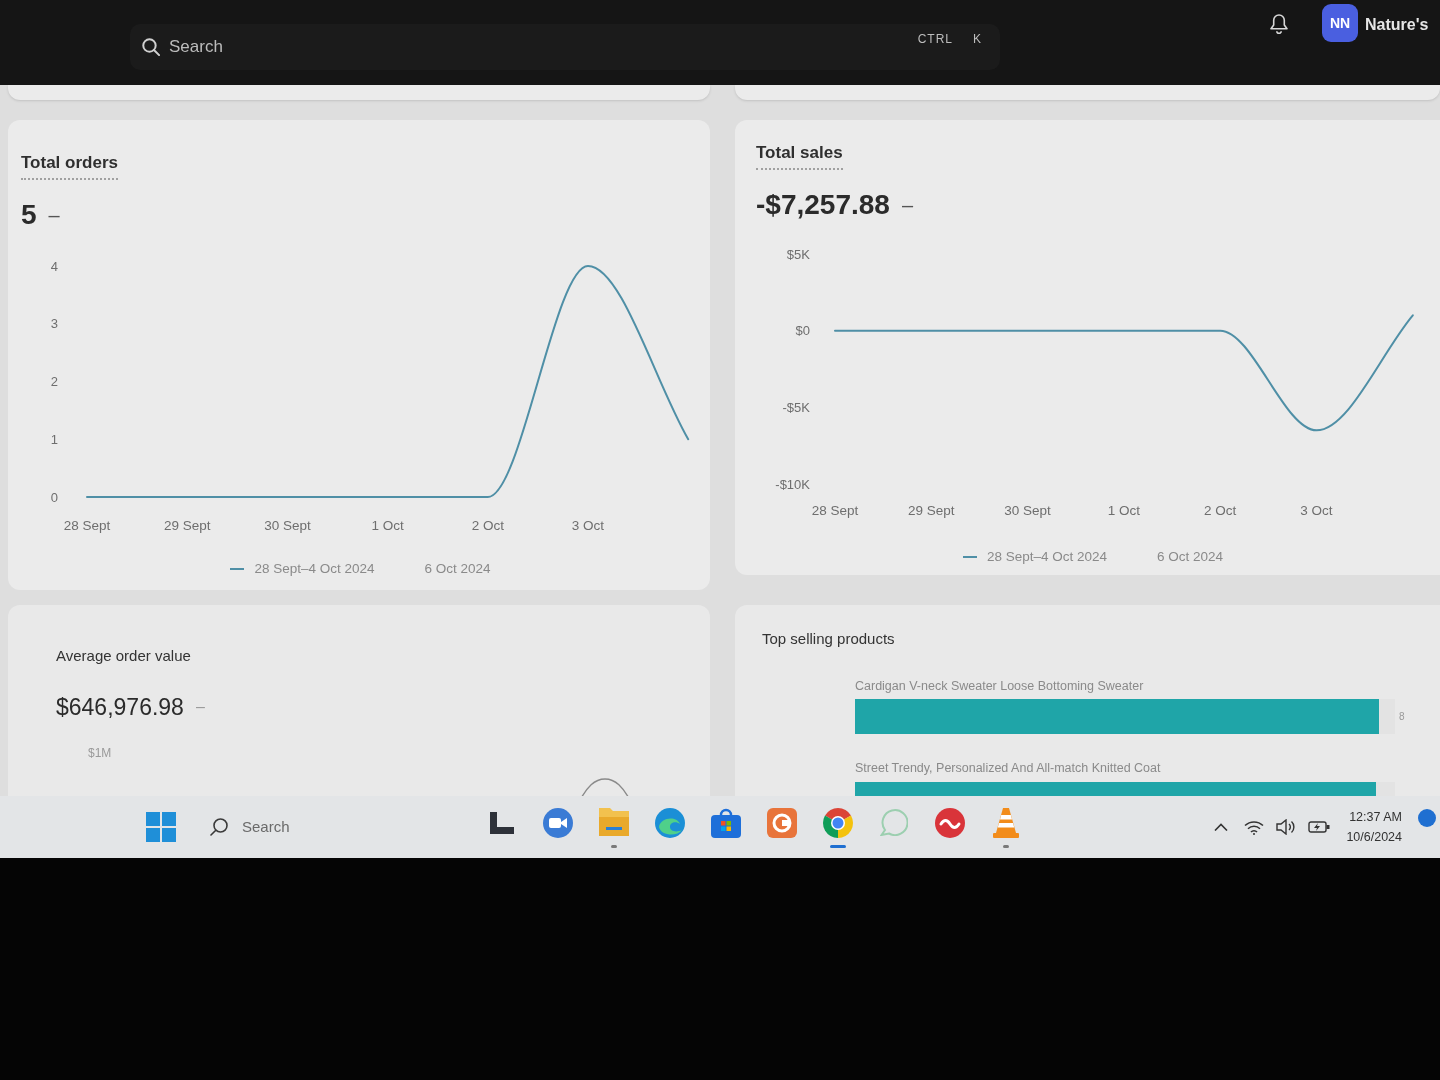  Describe the element at coordinates (54, 323) in the screenshot. I see `axis-label: 3` at that location.